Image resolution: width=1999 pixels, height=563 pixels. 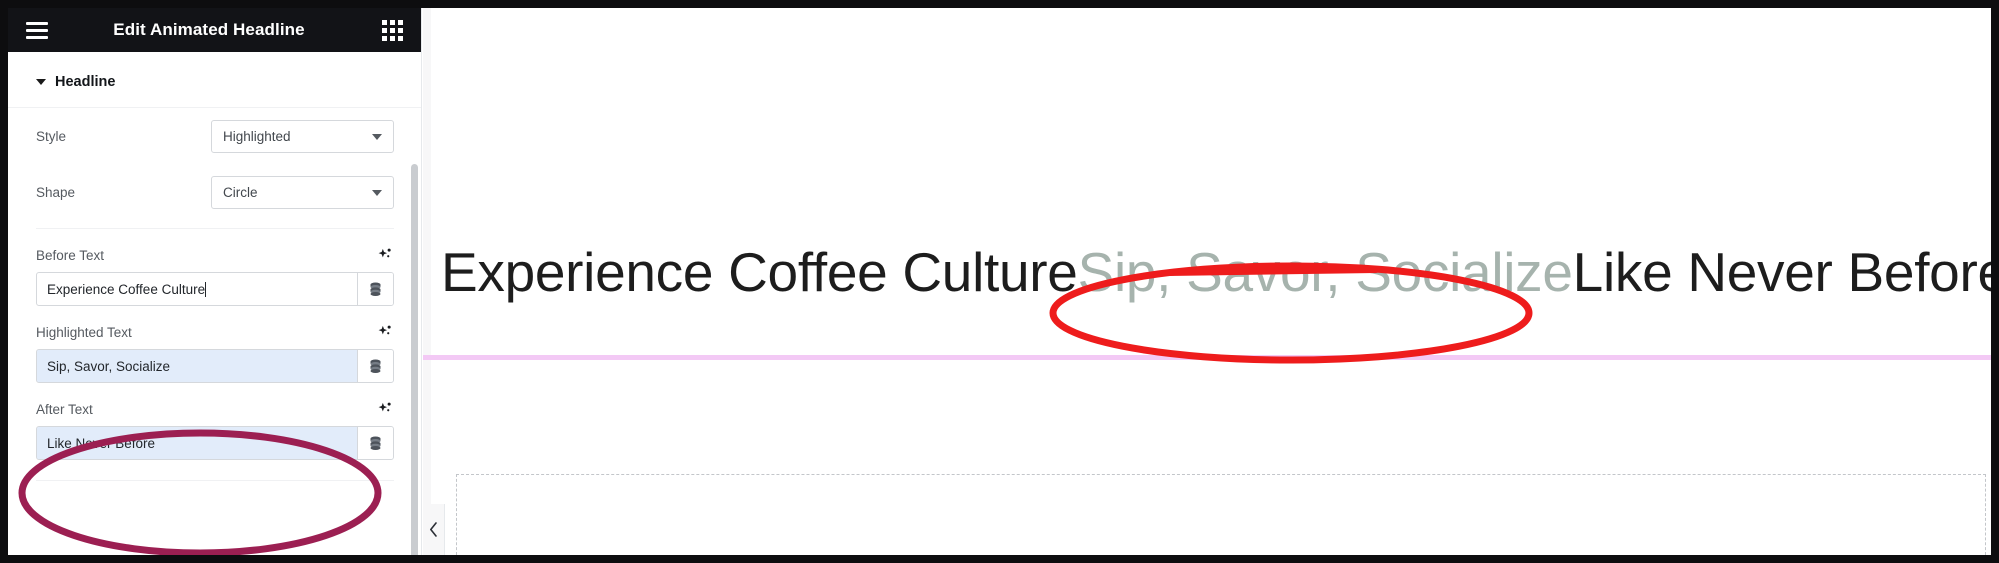 I want to click on chevron-left-icon, so click(x=433, y=529).